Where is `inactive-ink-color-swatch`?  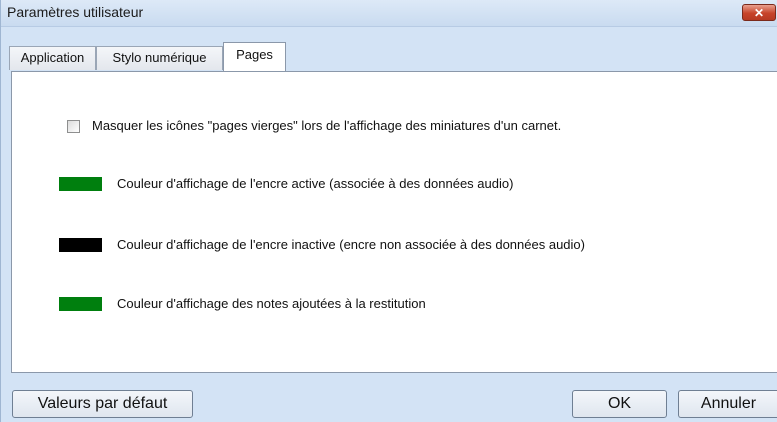
inactive-ink-color-swatch is located at coordinates (80, 245).